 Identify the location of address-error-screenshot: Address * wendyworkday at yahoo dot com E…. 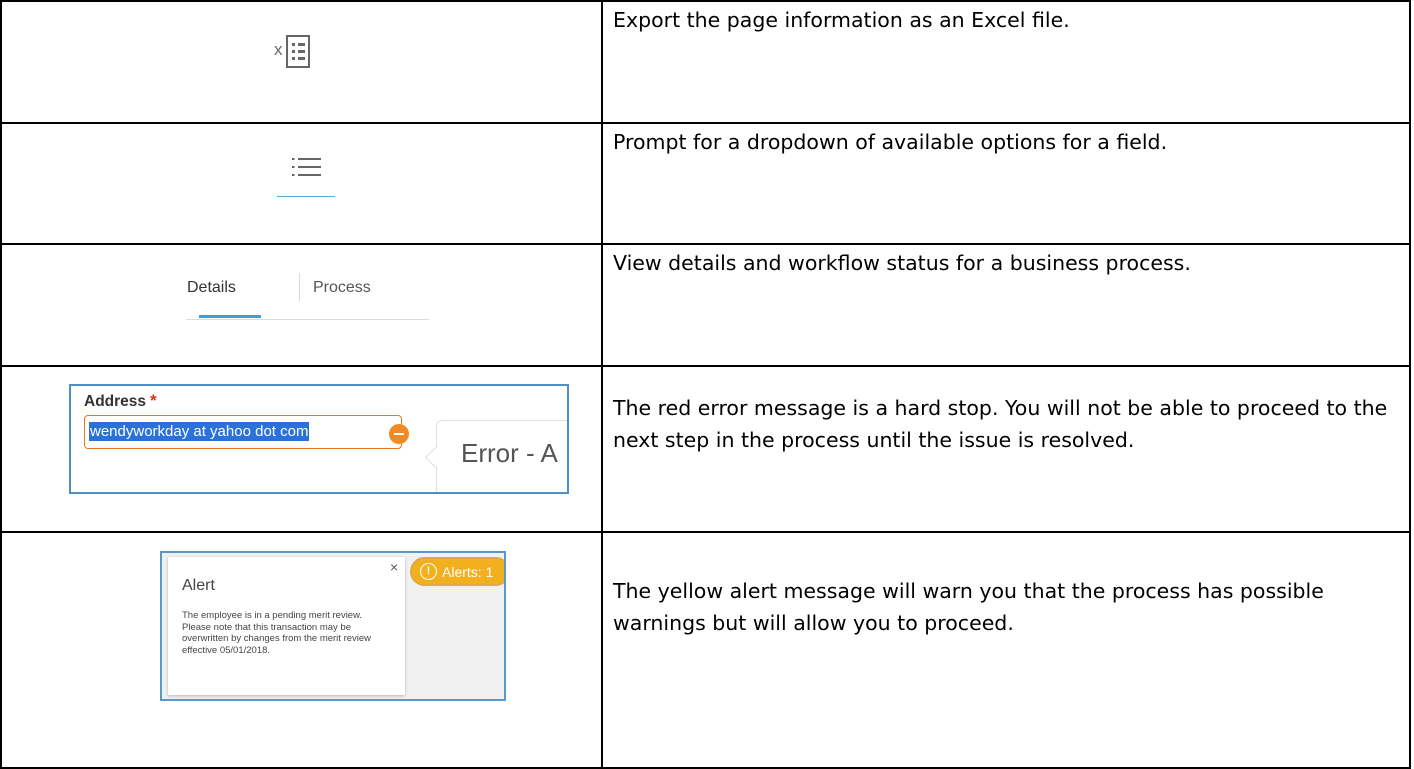
(319, 439).